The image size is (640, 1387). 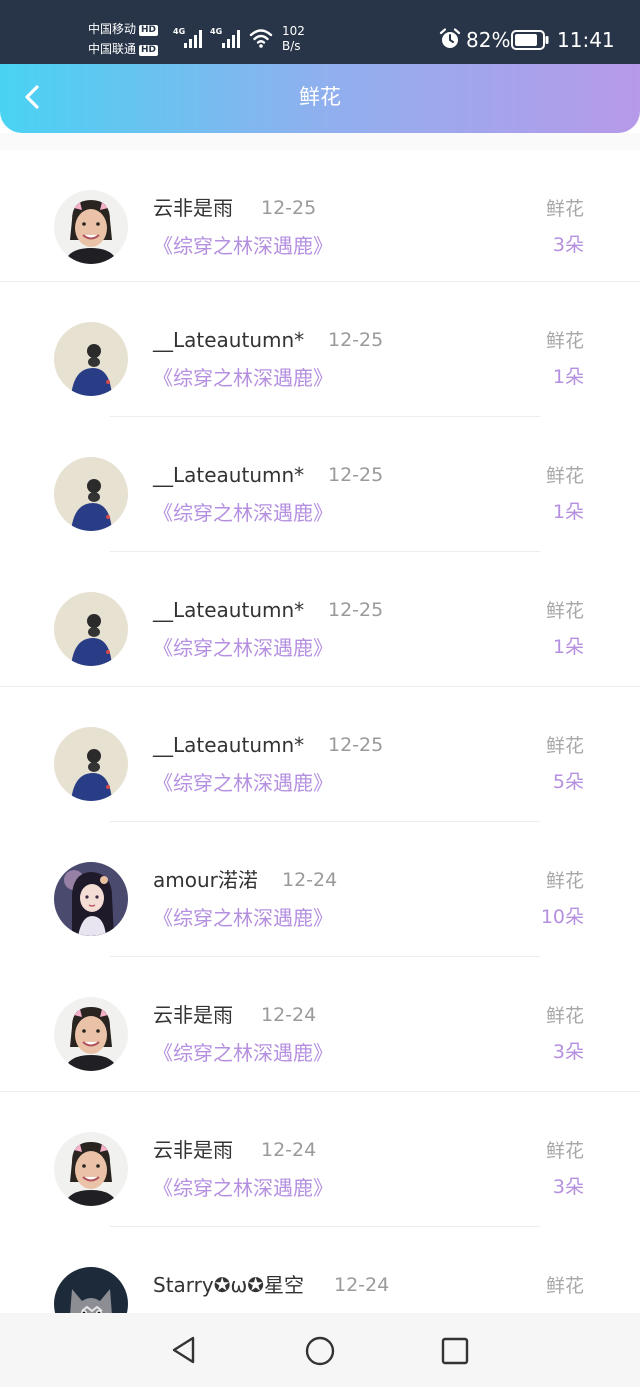 What do you see at coordinates (488, 40) in the screenshot?
I see `battery-percent: 82%` at bounding box center [488, 40].